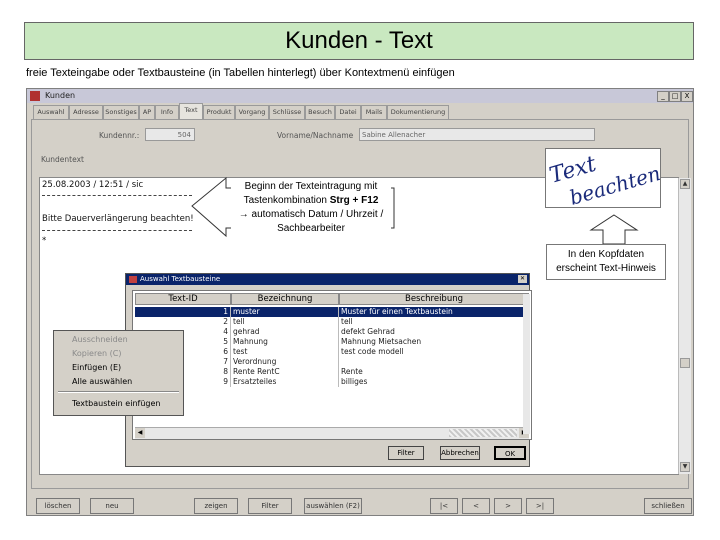 The height and width of the screenshot is (540, 720). What do you see at coordinates (118, 392) in the screenshot?
I see `menu-separator` at bounding box center [118, 392].